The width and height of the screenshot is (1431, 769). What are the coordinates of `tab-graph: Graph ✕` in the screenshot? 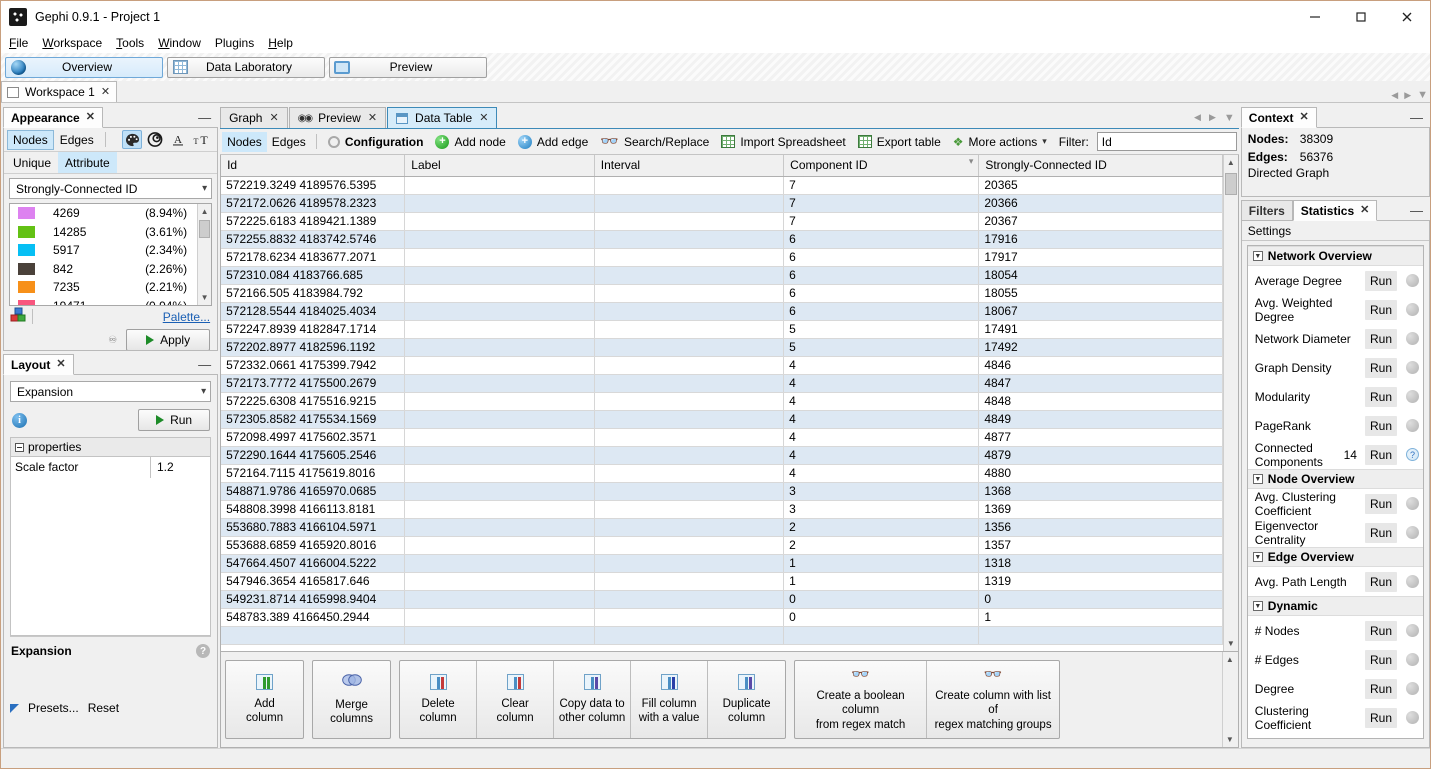 It's located at (254, 117).